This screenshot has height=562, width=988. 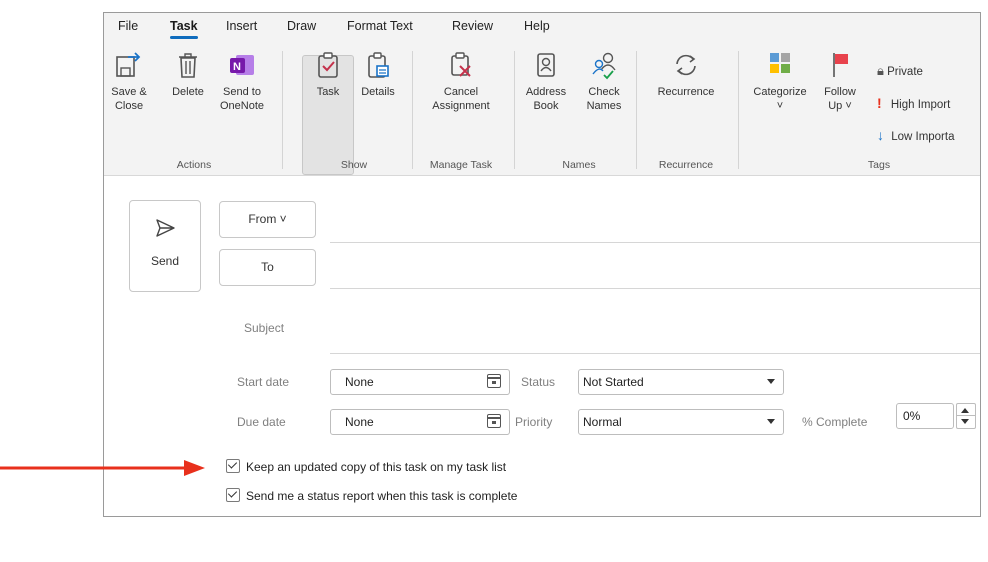 What do you see at coordinates (420, 422) in the screenshot?
I see `due-date-field: None` at bounding box center [420, 422].